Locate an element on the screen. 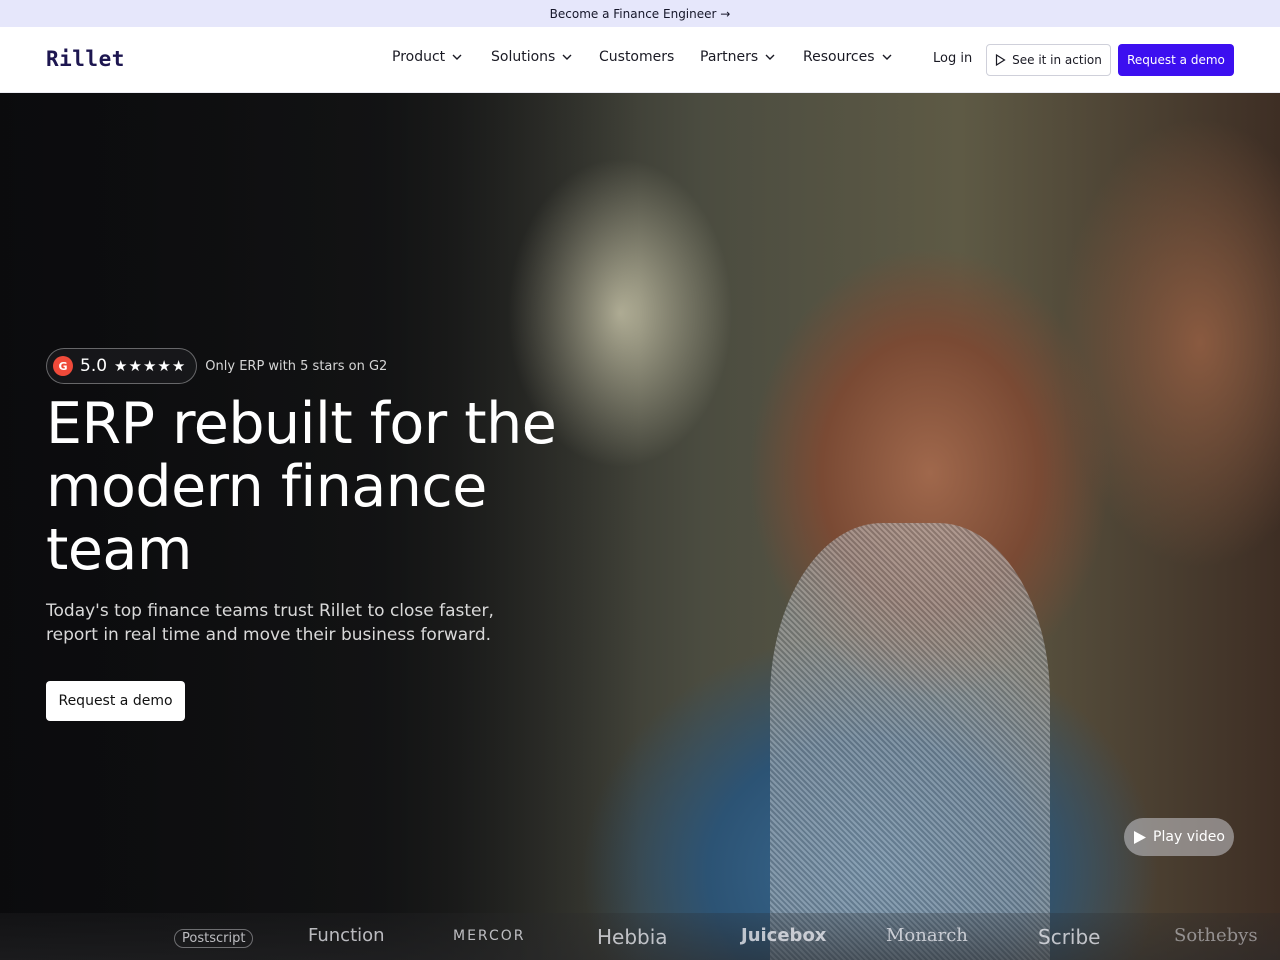 The width and height of the screenshot is (1280, 960). customer-logo-juicebox: Juicebox is located at coordinates (784, 935).